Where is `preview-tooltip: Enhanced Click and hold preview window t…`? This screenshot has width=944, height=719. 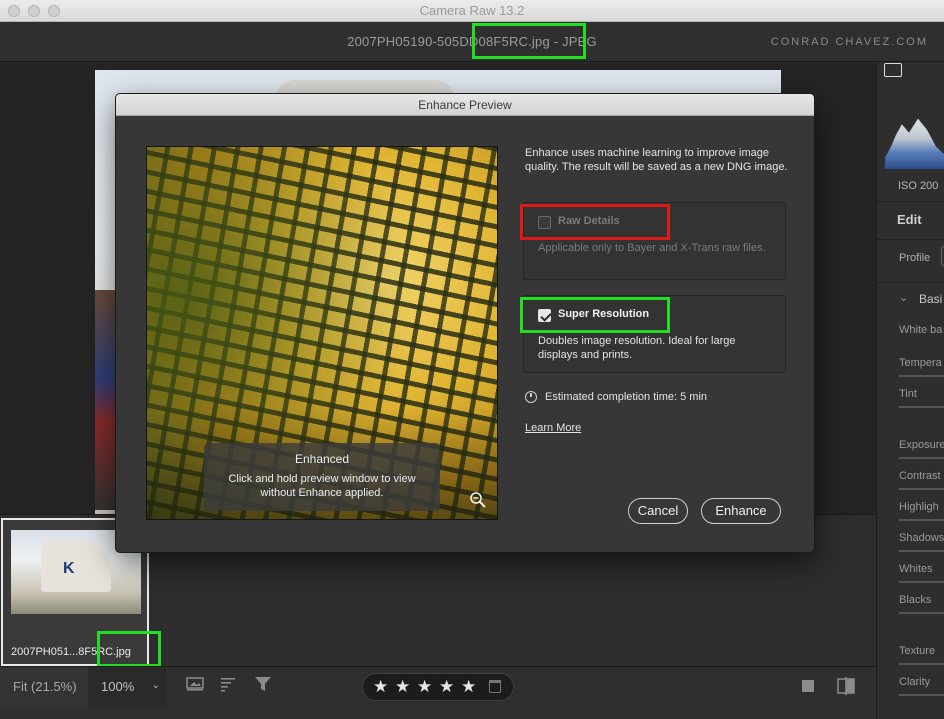
preview-tooltip: Enhanced Click and hold preview window t… is located at coordinates (322, 477).